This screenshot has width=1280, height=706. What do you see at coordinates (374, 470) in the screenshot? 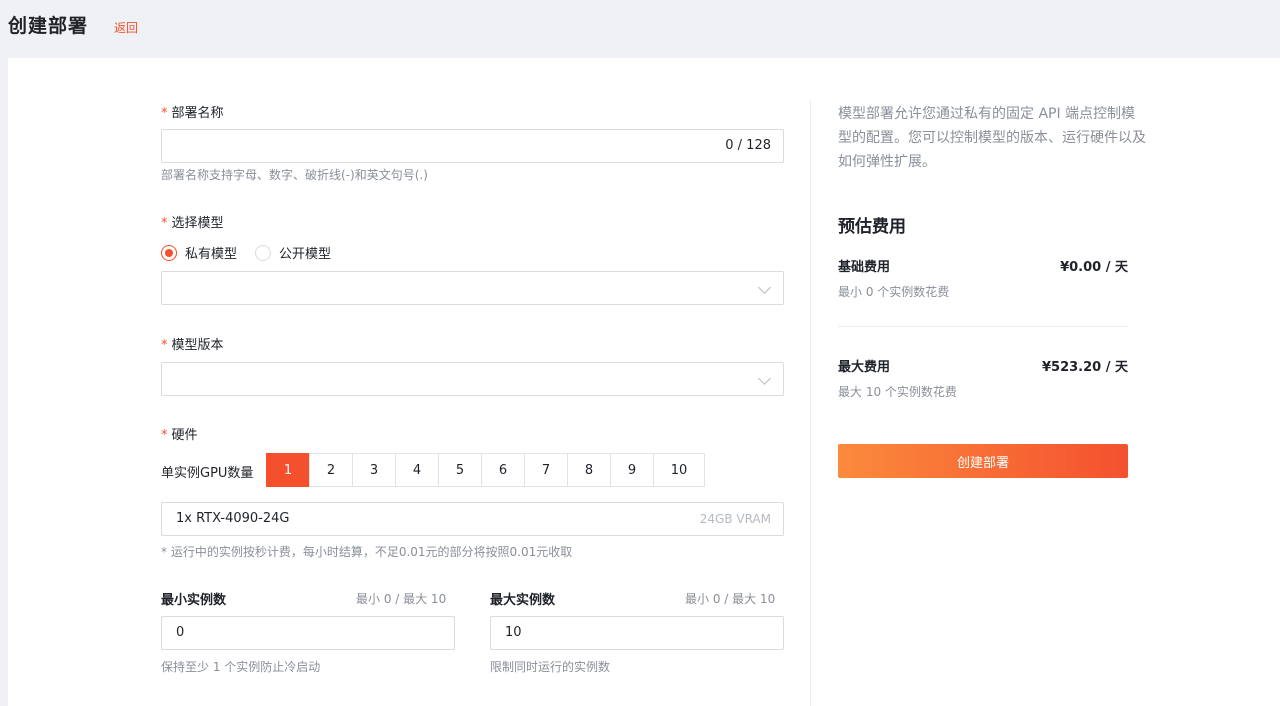
I see `gpu-count-option: 3` at bounding box center [374, 470].